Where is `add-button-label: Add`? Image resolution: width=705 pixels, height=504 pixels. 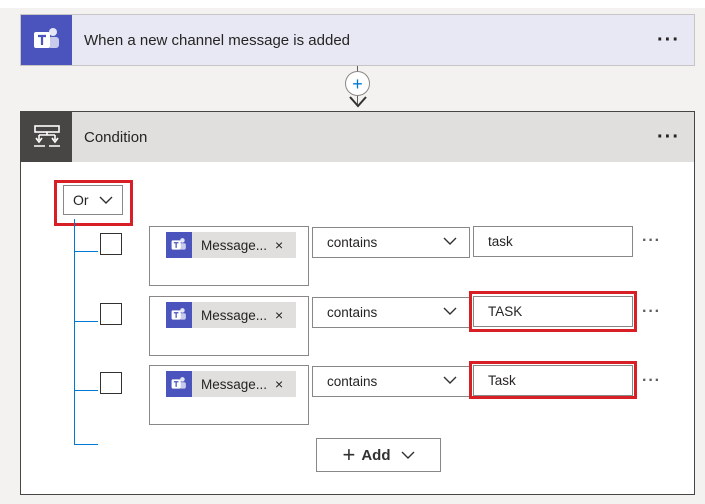
add-button-label: Add is located at coordinates (376, 455).